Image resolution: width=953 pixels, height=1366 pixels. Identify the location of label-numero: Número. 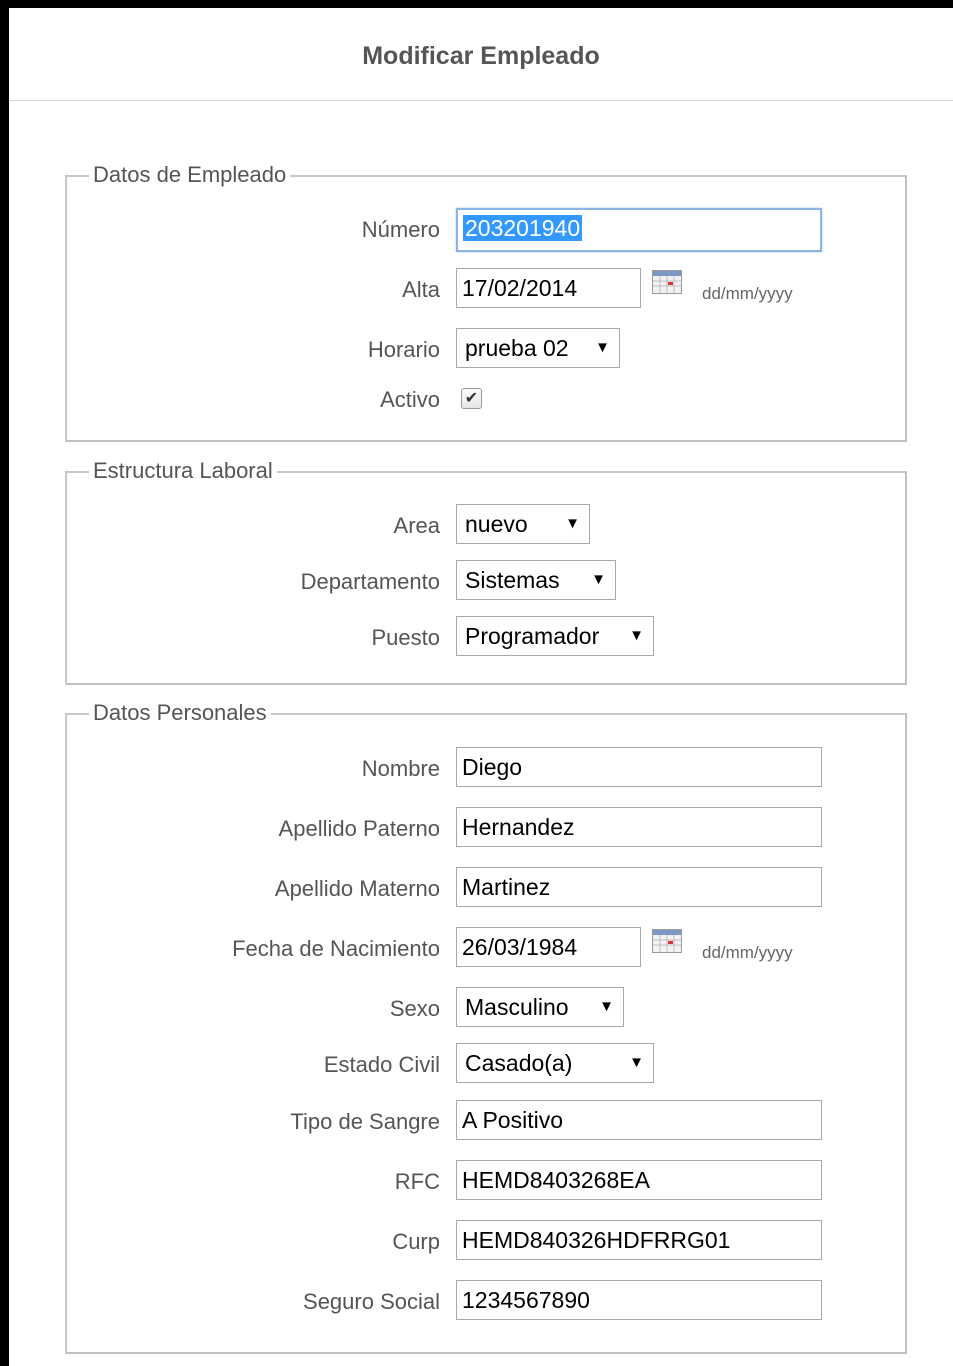
(400, 229).